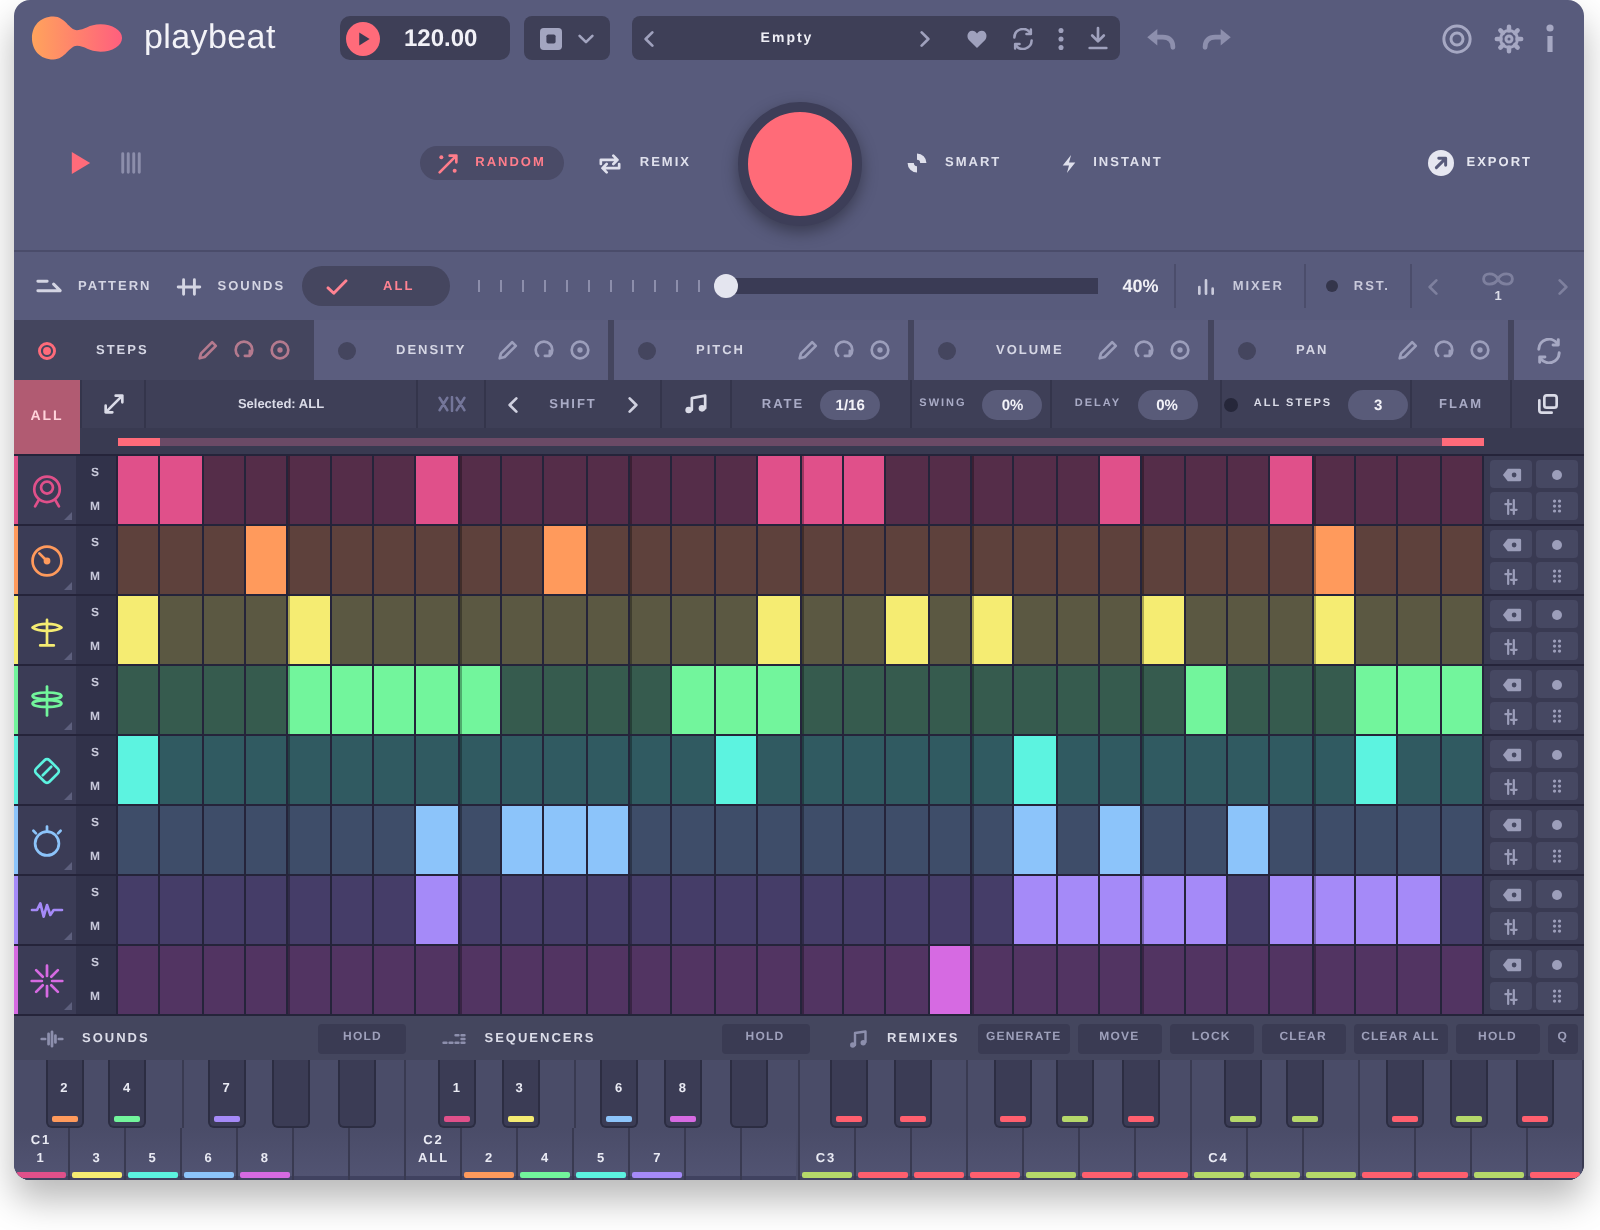  What do you see at coordinates (1498, 278) in the screenshot?
I see `infinity-icon` at bounding box center [1498, 278].